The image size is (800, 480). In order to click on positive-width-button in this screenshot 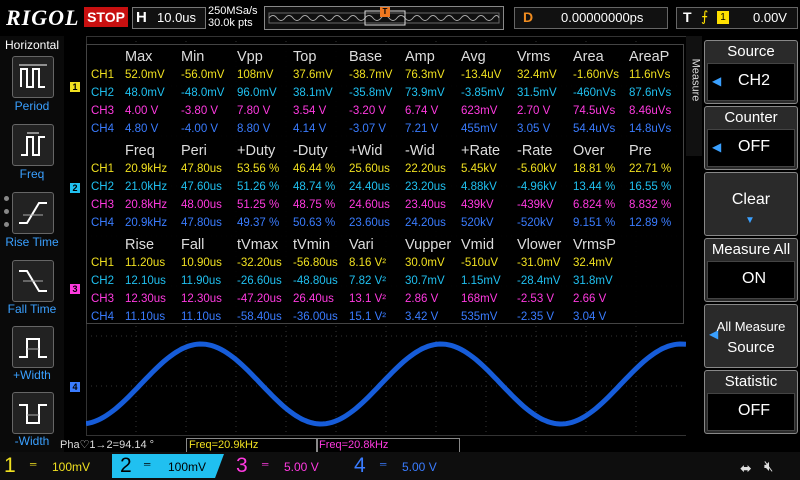, I will do `click(33, 347)`.